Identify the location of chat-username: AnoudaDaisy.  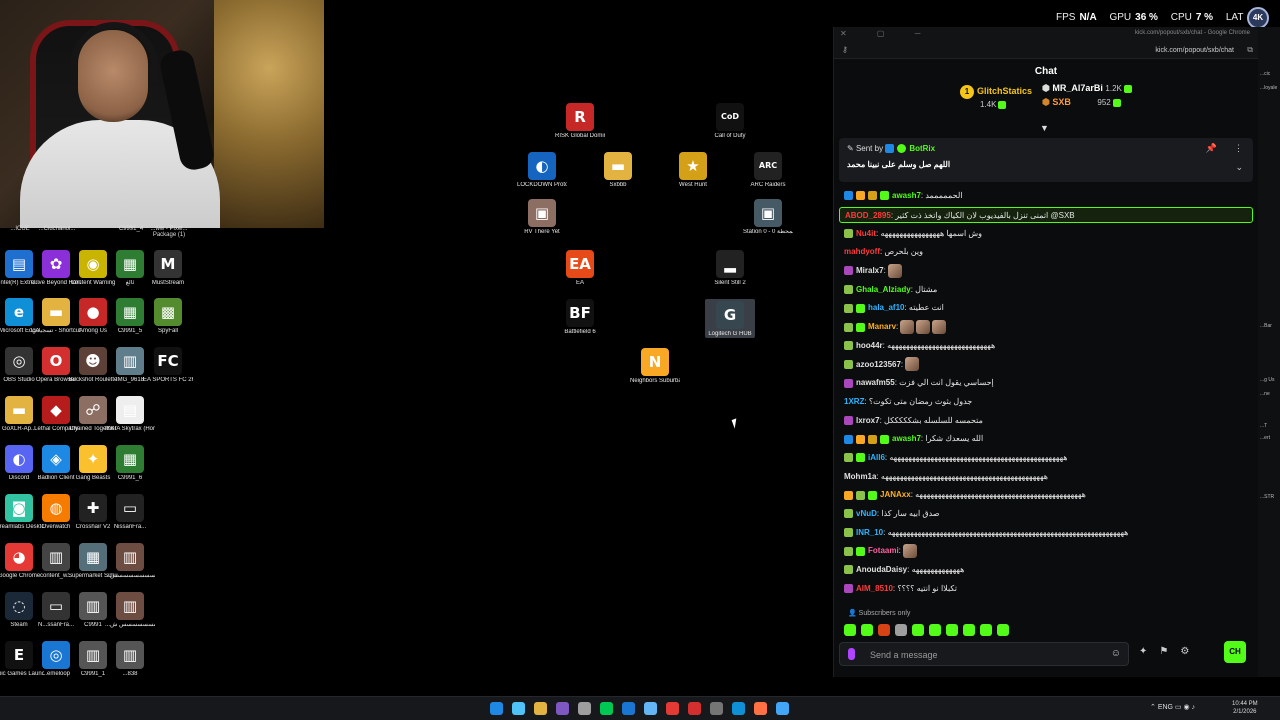
(881, 569).